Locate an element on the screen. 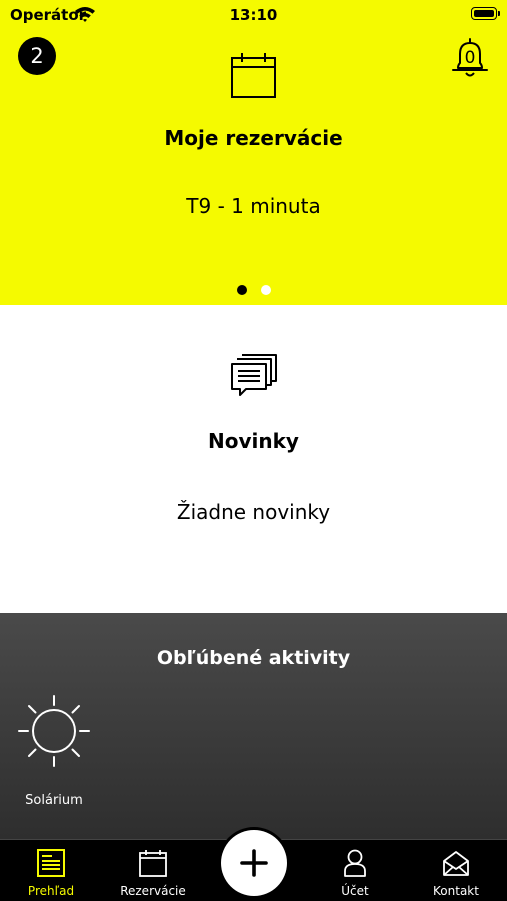 This screenshot has width=507, height=901. chat-bubbles-icon is located at coordinates (254, 375).